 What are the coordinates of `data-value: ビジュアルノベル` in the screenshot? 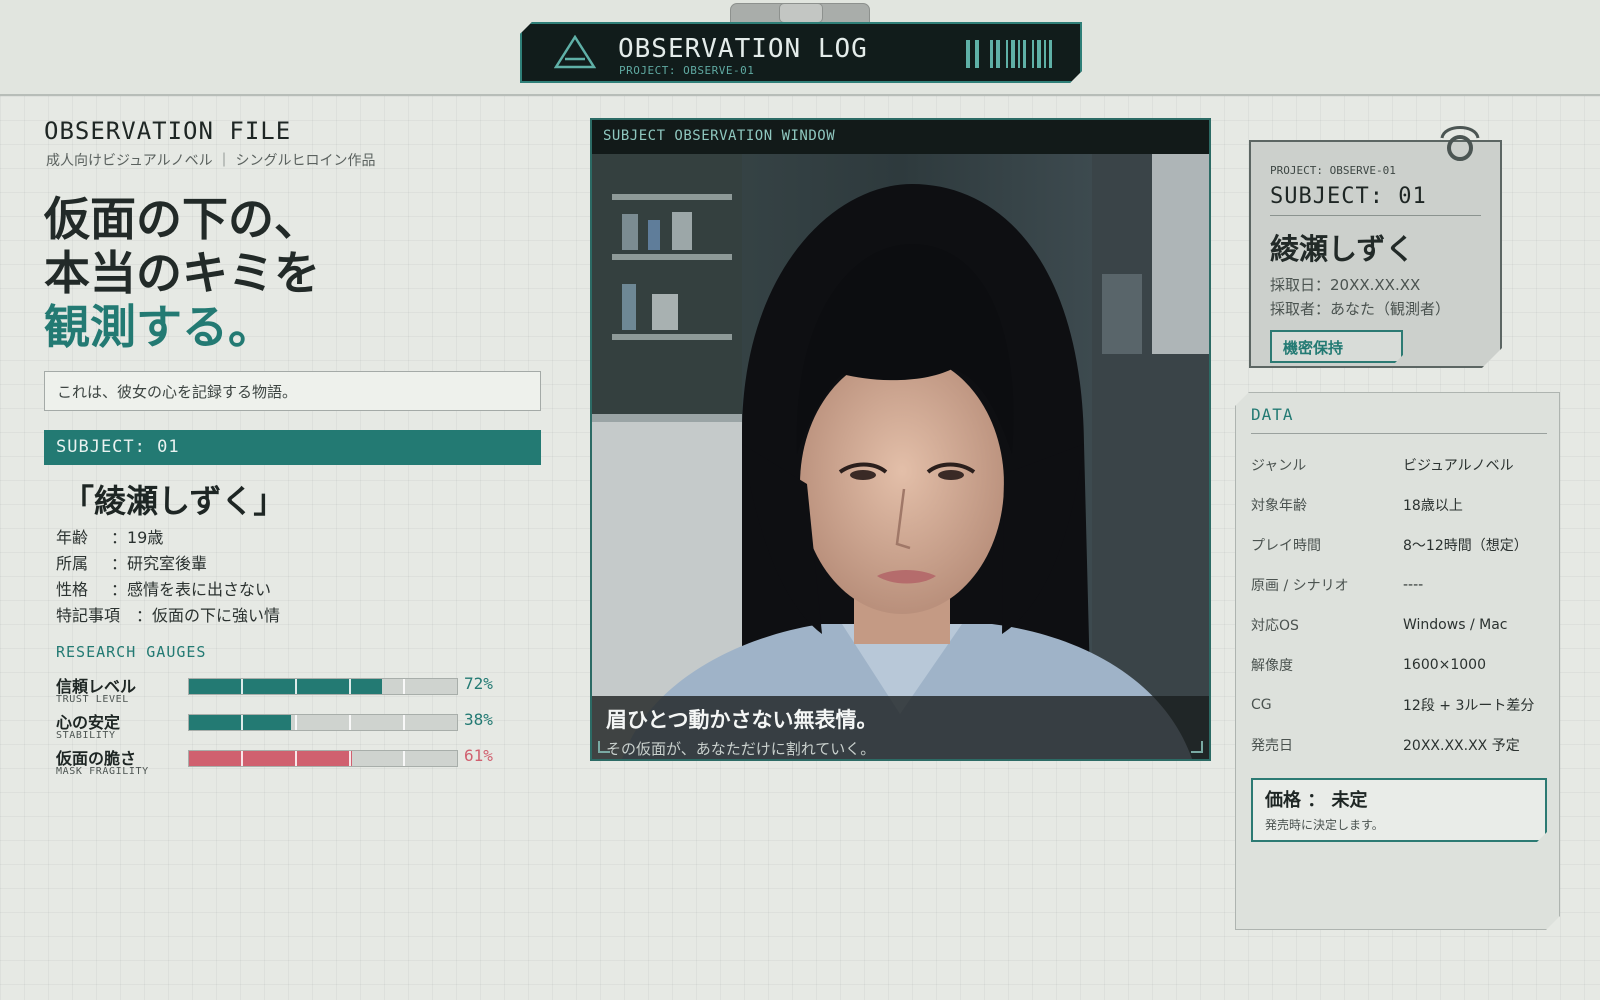 It's located at (1458, 466).